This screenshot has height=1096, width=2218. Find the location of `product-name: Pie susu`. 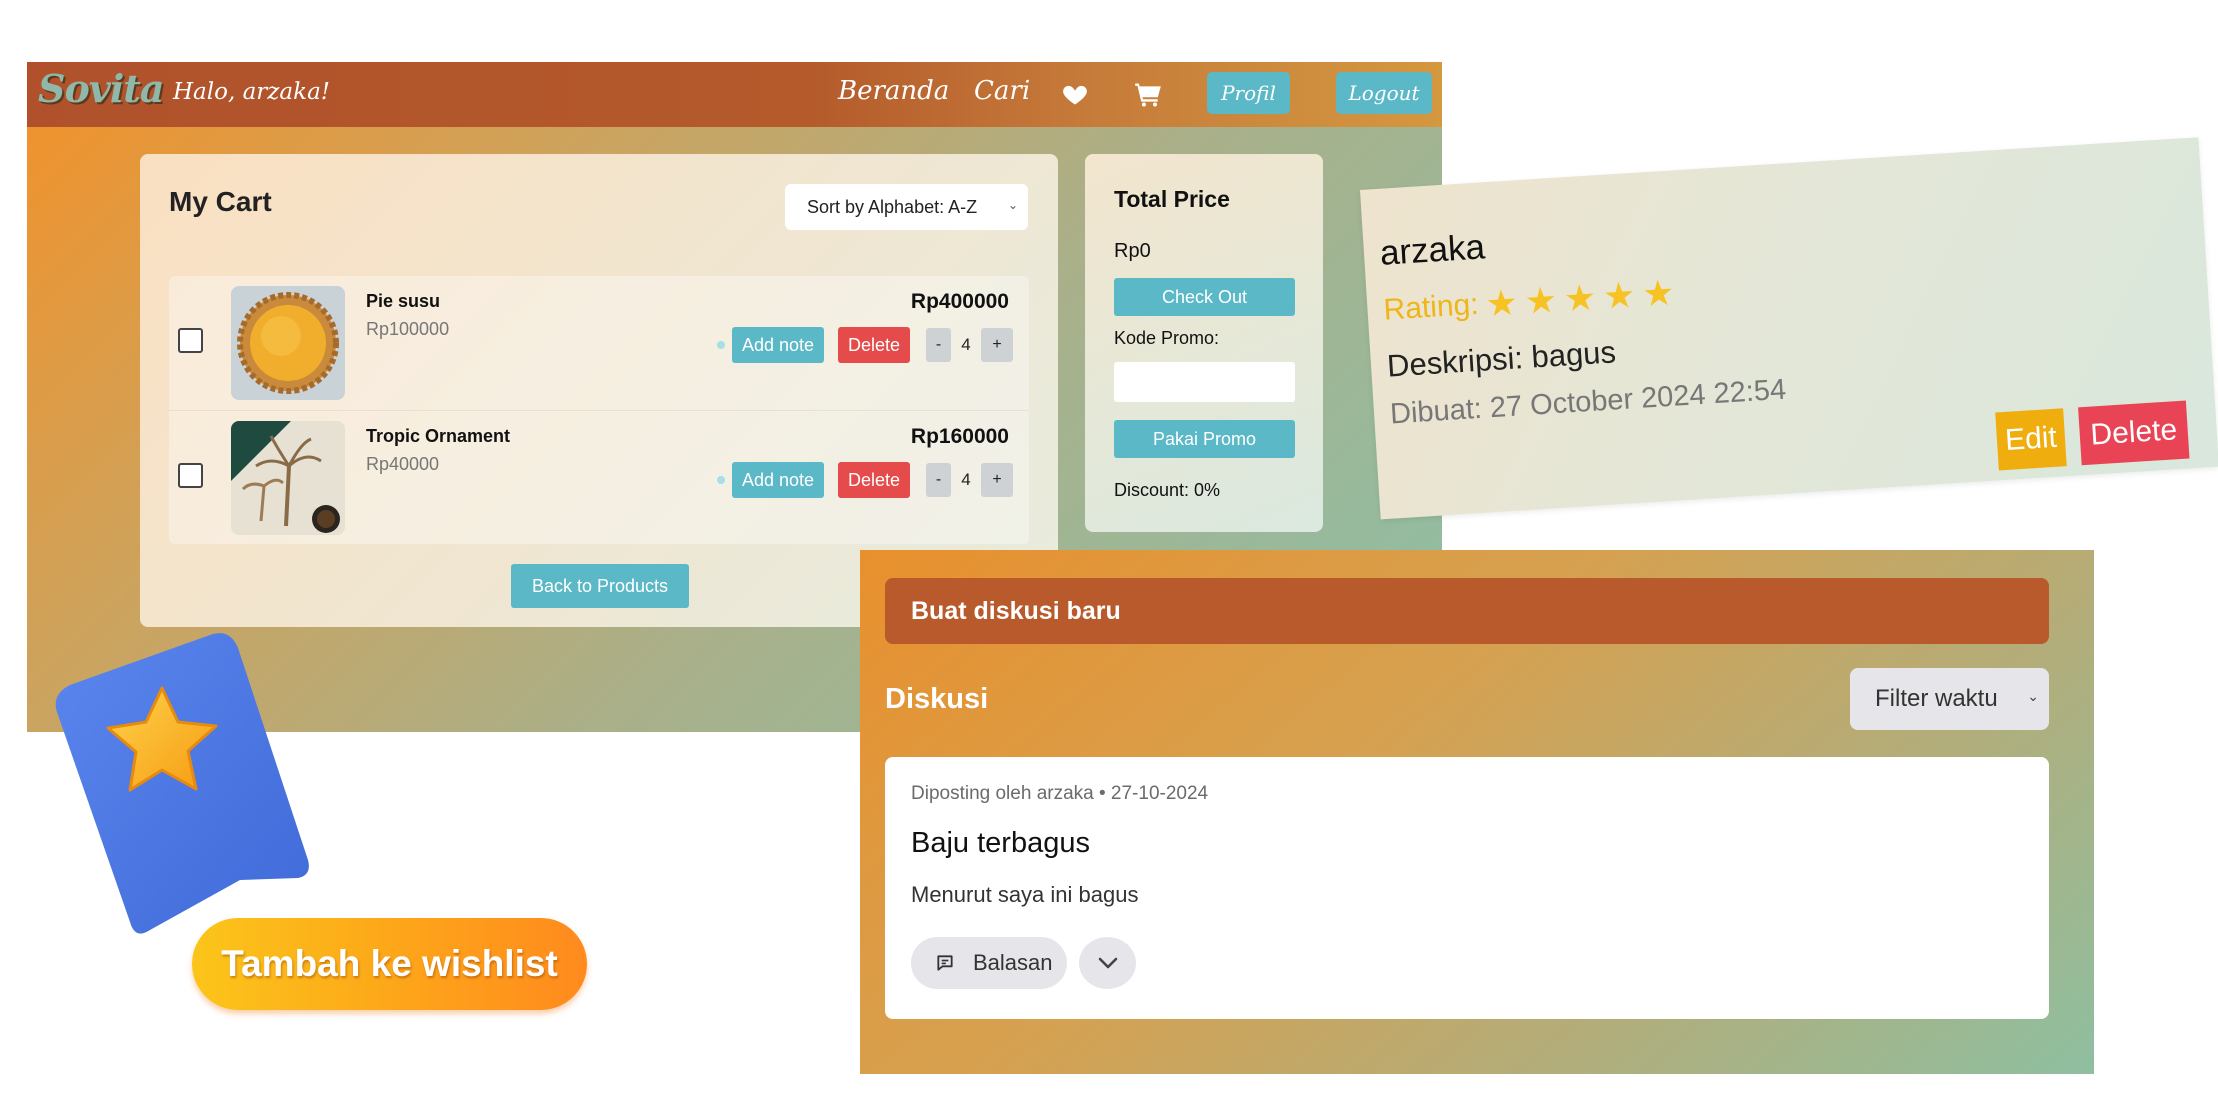

product-name: Pie susu is located at coordinates (403, 301).